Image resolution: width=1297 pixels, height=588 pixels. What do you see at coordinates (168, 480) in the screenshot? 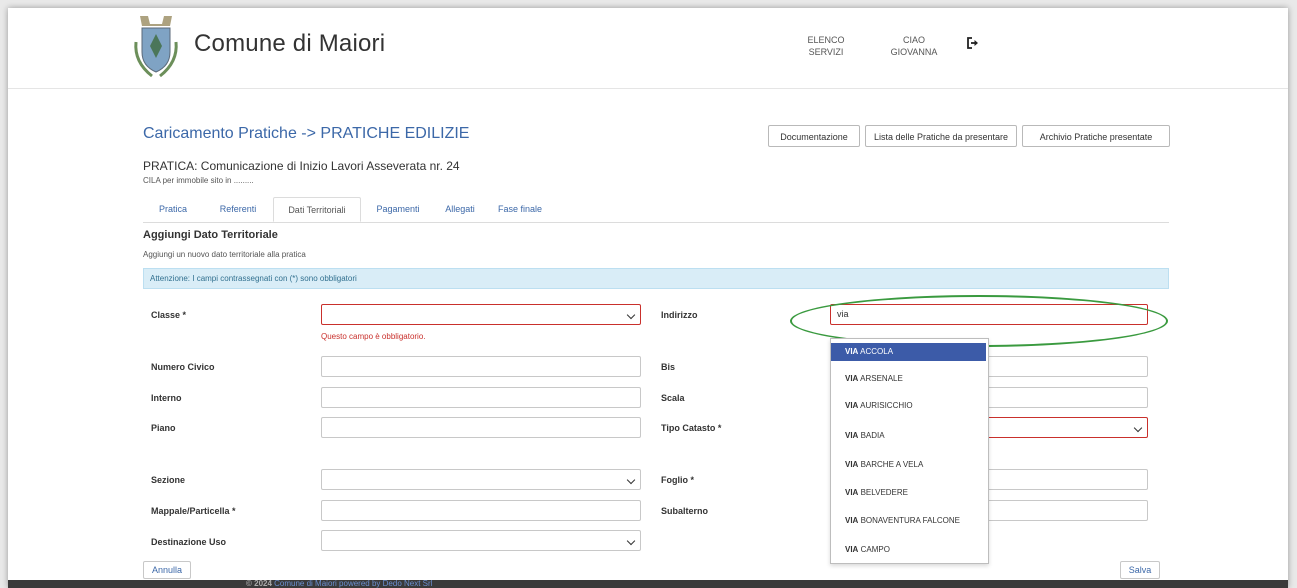
I see `sezione-label: Sezione` at bounding box center [168, 480].